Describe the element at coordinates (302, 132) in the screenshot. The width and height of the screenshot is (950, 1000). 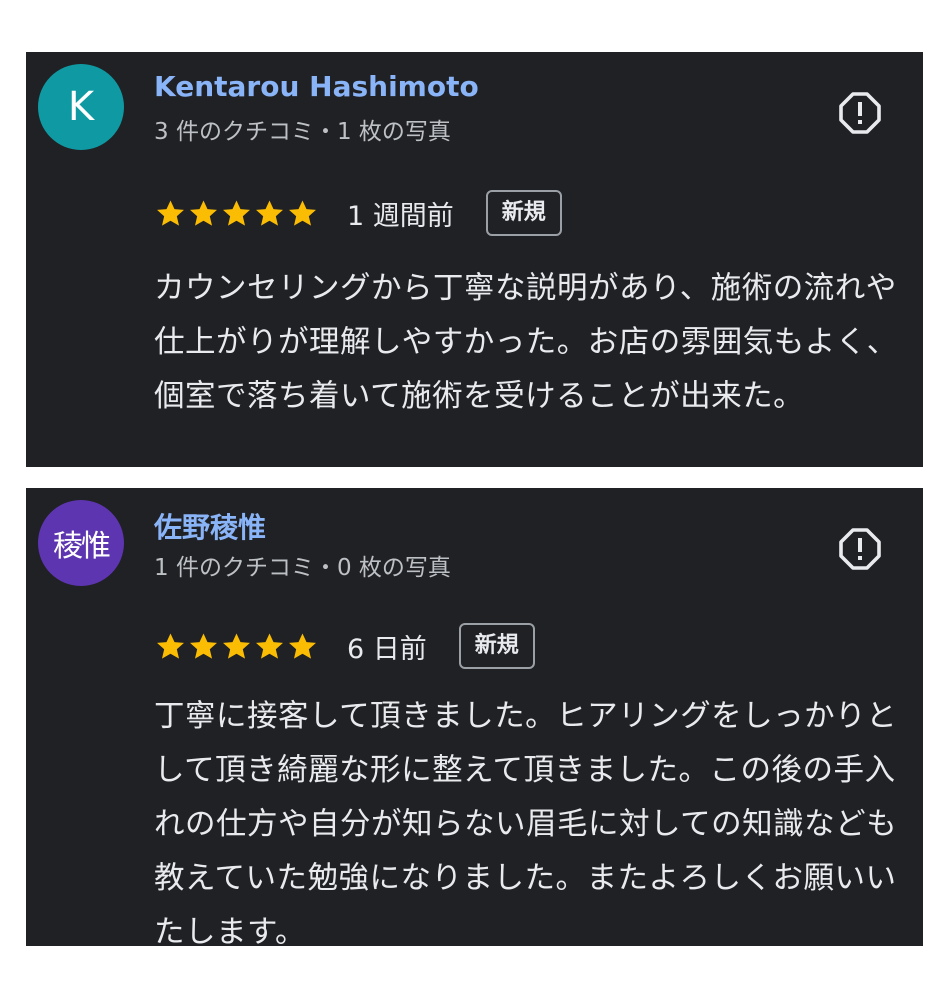
I see `reviewer-meta: 3 件のクチコミ・1 枚の写真` at that location.